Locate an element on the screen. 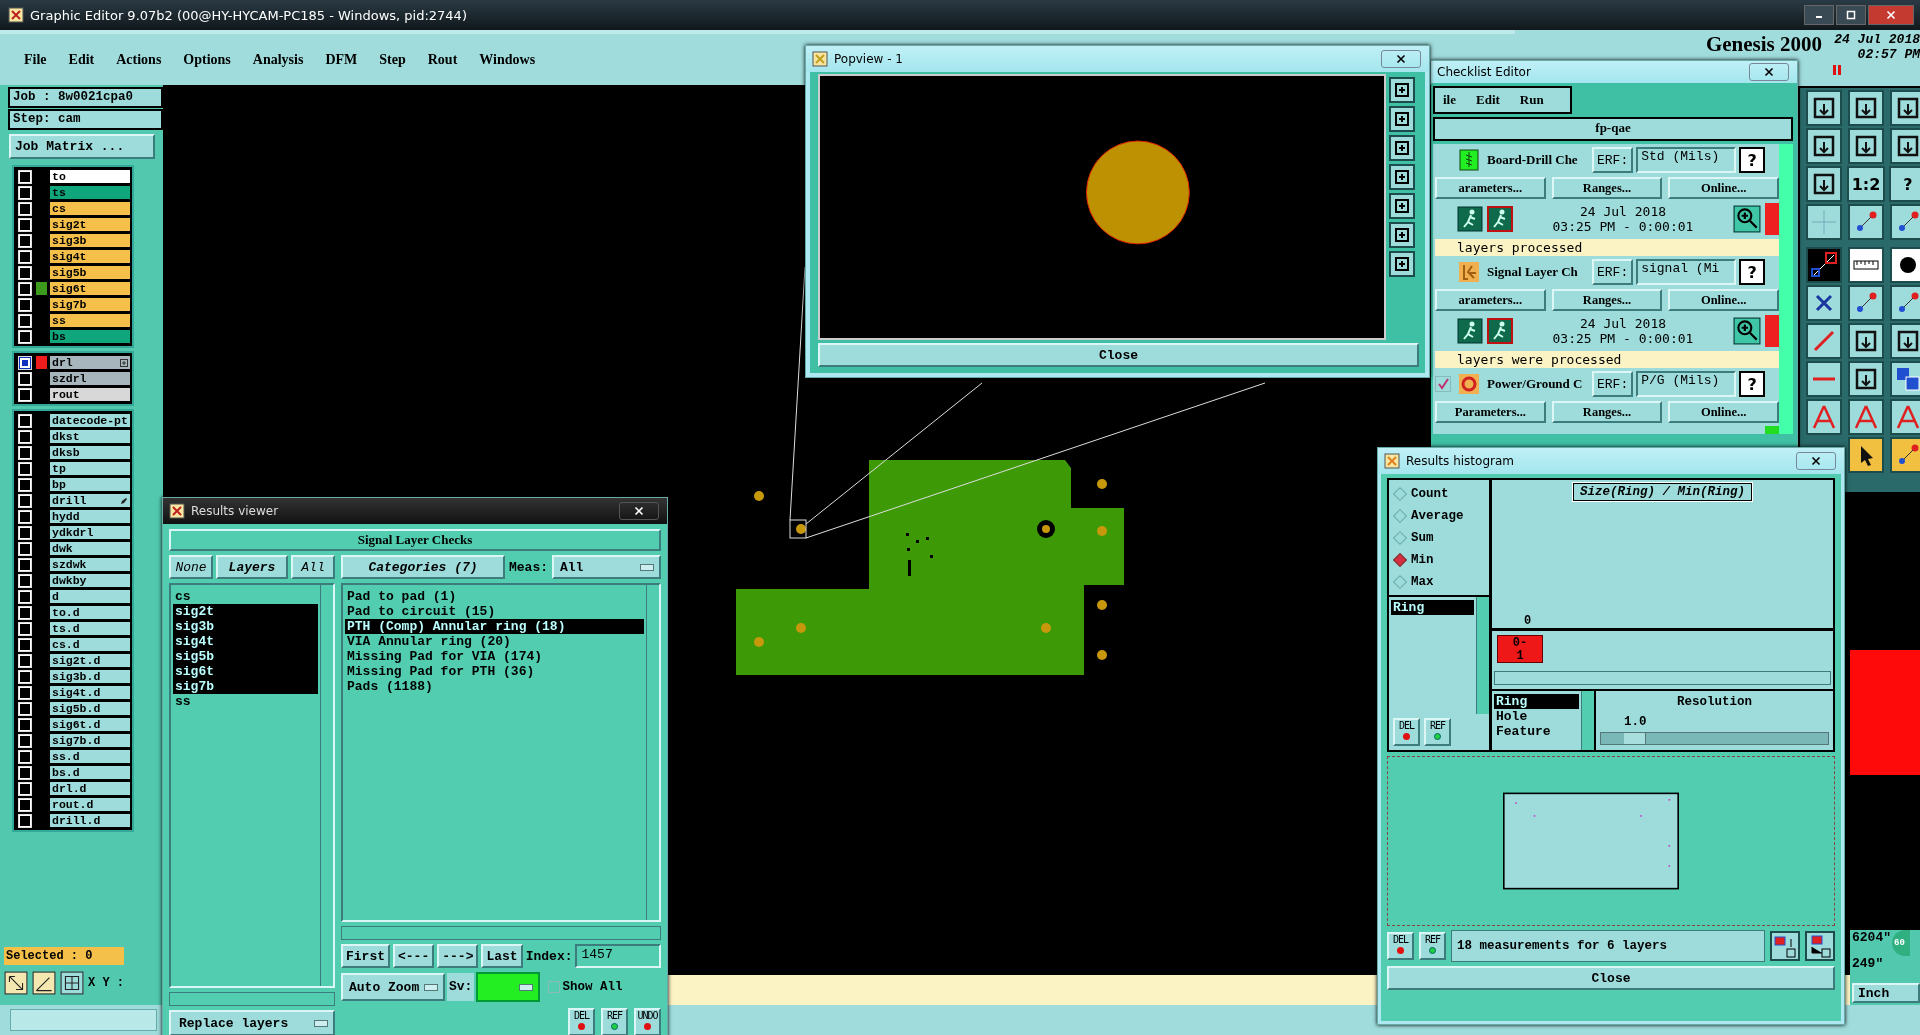 This screenshot has height=1035, width=1920. layer-name: sig4t.d is located at coordinates (90, 692).